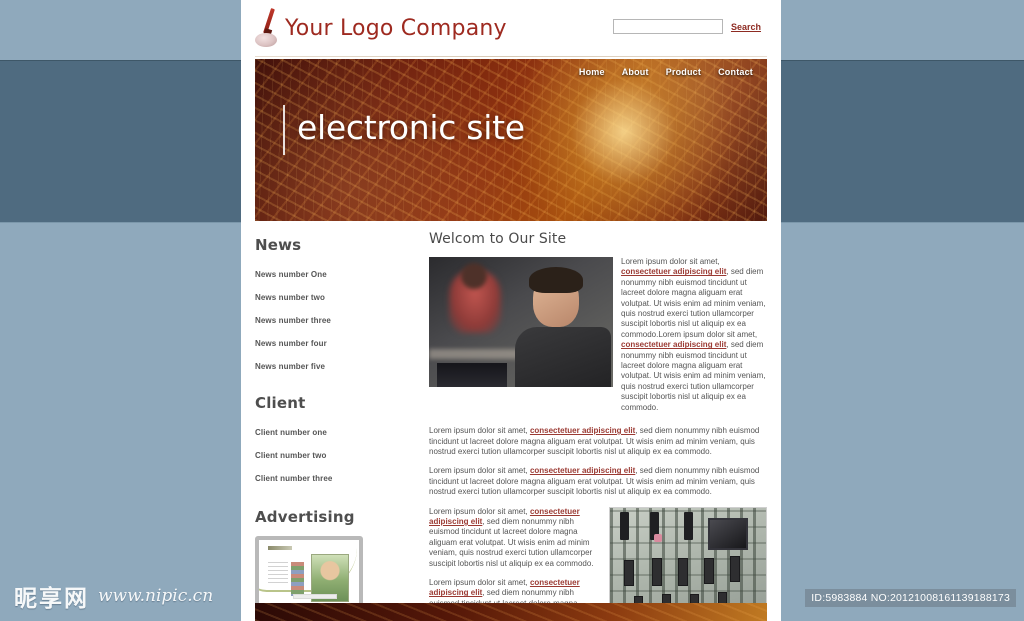 The image size is (1024, 621). I want to click on list-item: News number three, so click(335, 319).